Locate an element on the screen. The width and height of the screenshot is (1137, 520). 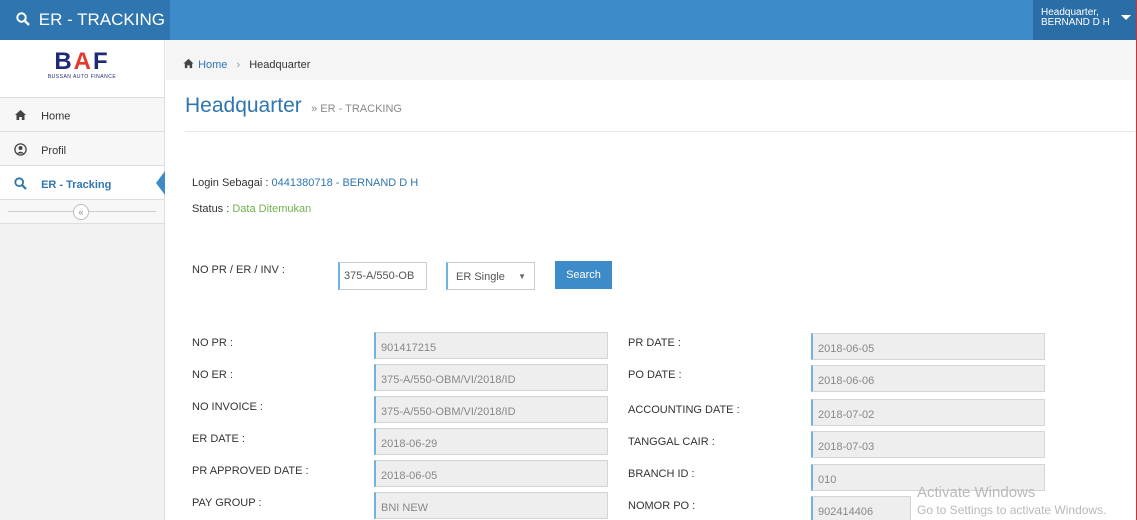
sidebar-item-label: Profil is located at coordinates (54, 150).